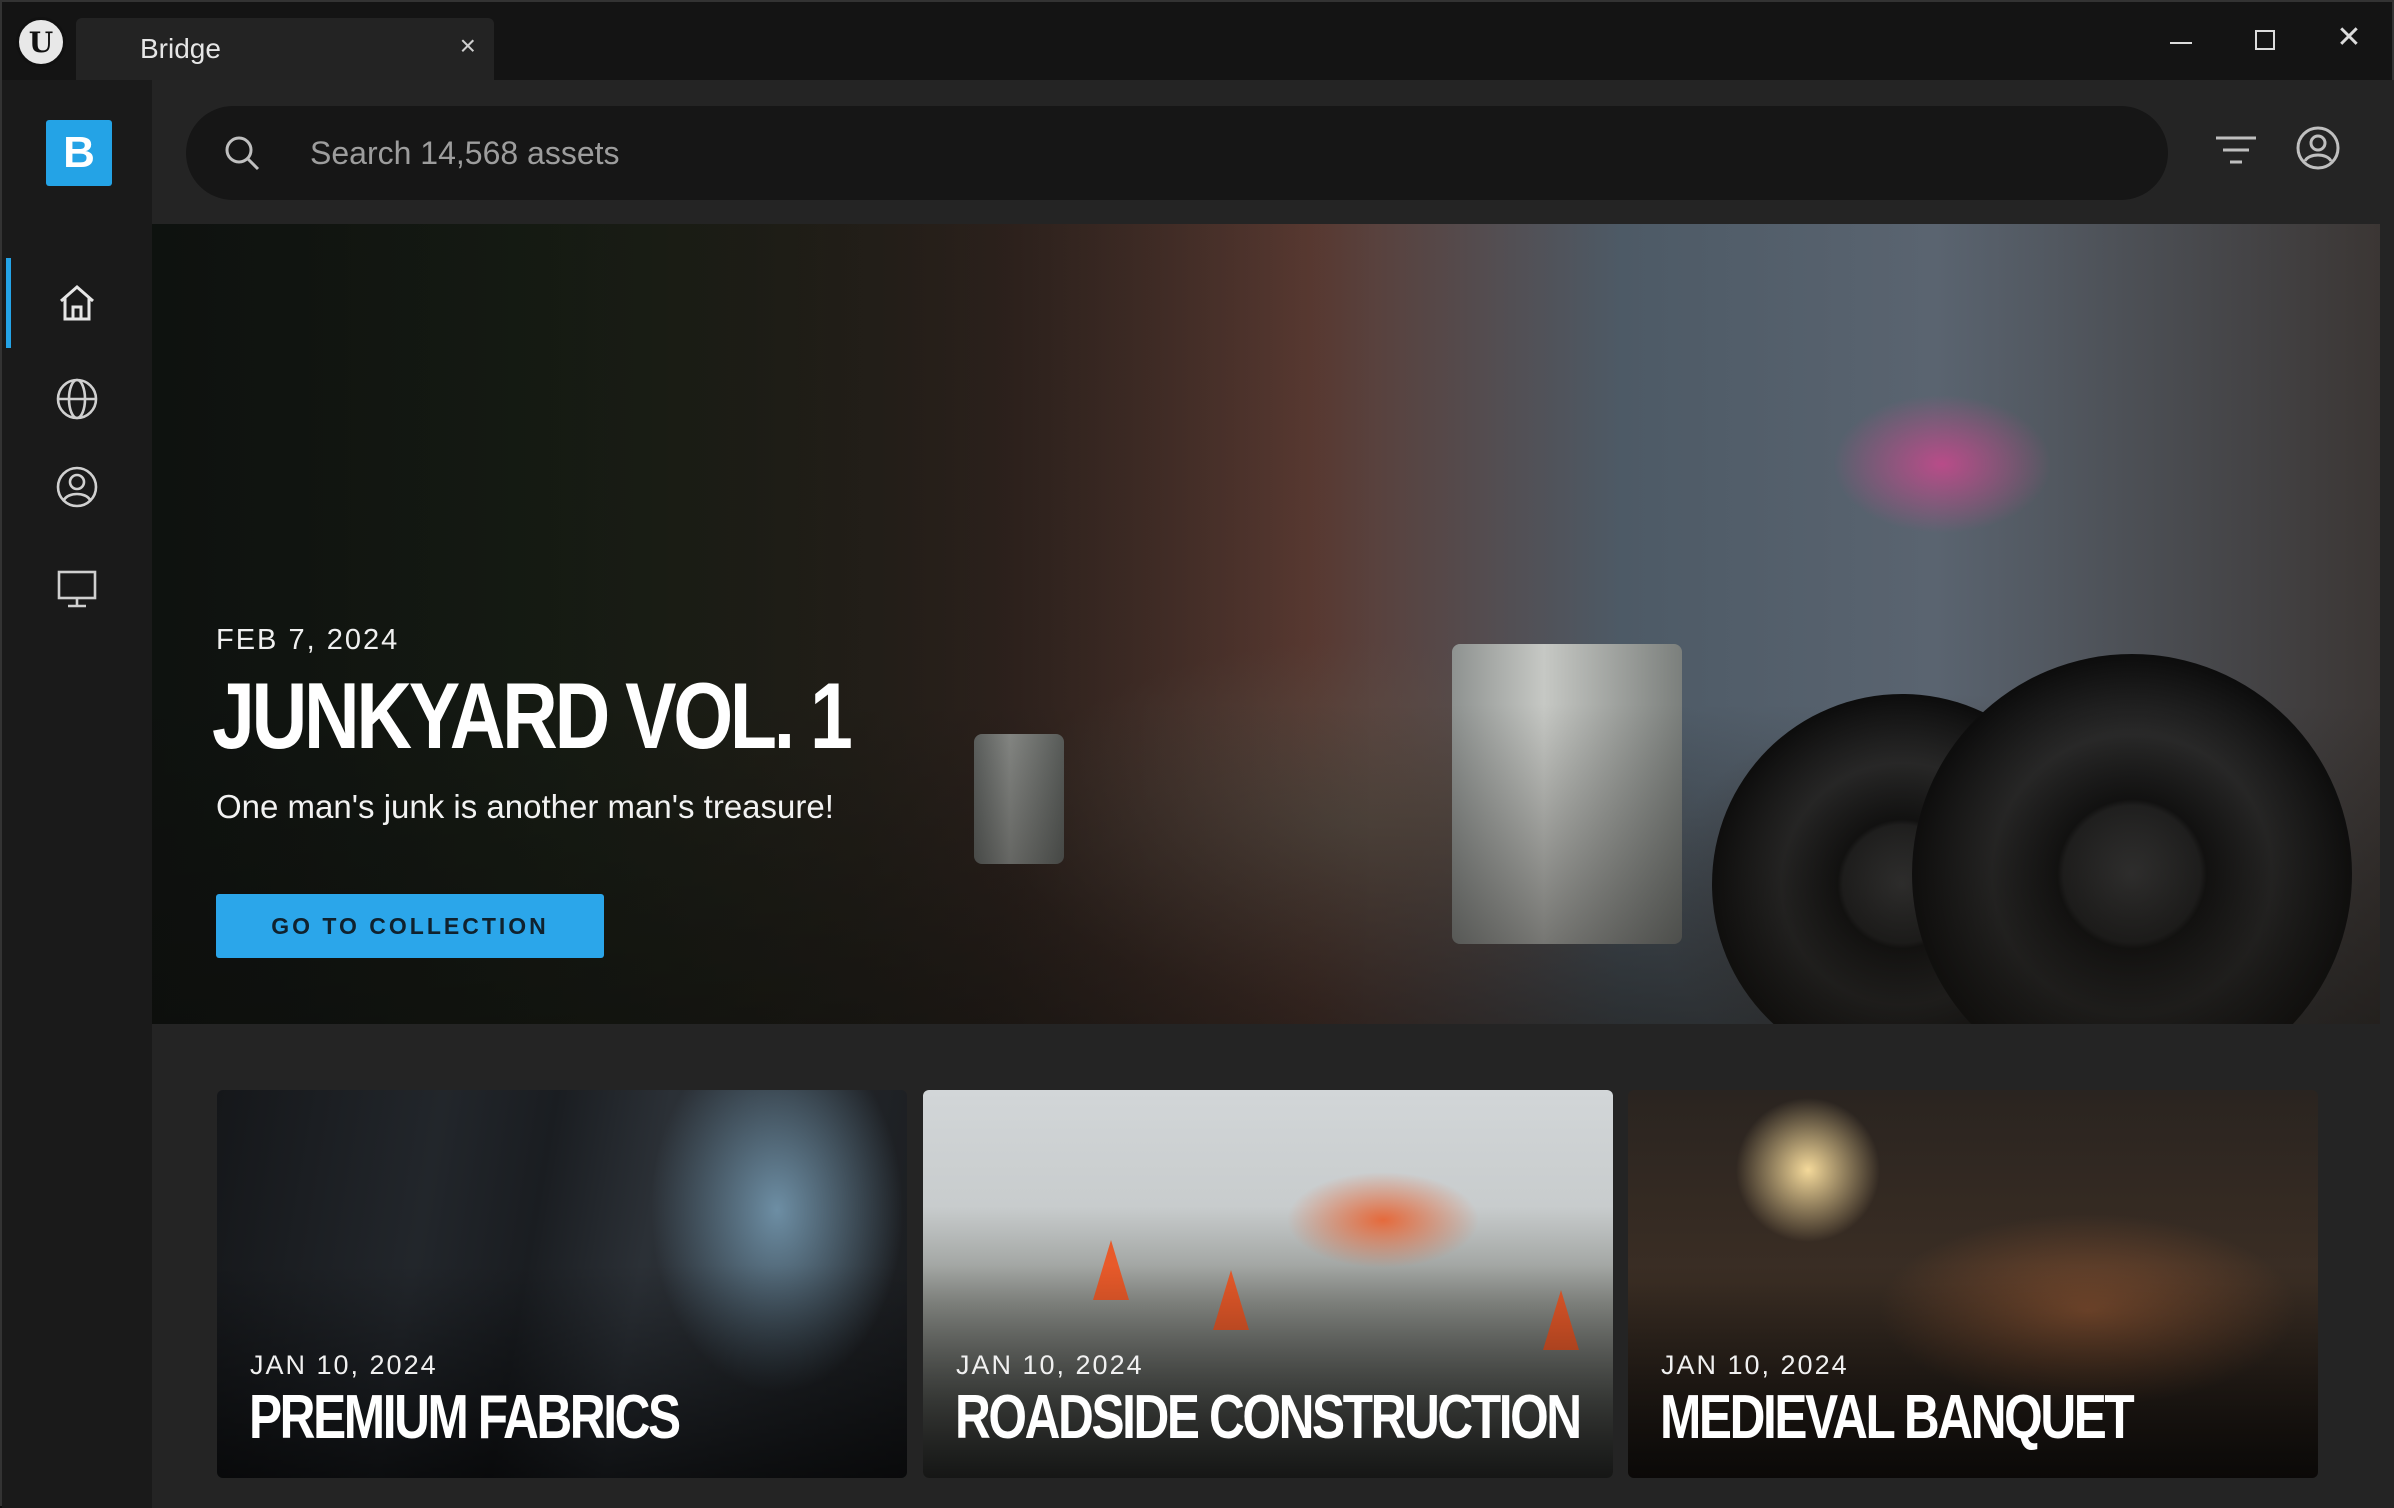 The image size is (2394, 1508). I want to click on search-bar, so click(1177, 153).